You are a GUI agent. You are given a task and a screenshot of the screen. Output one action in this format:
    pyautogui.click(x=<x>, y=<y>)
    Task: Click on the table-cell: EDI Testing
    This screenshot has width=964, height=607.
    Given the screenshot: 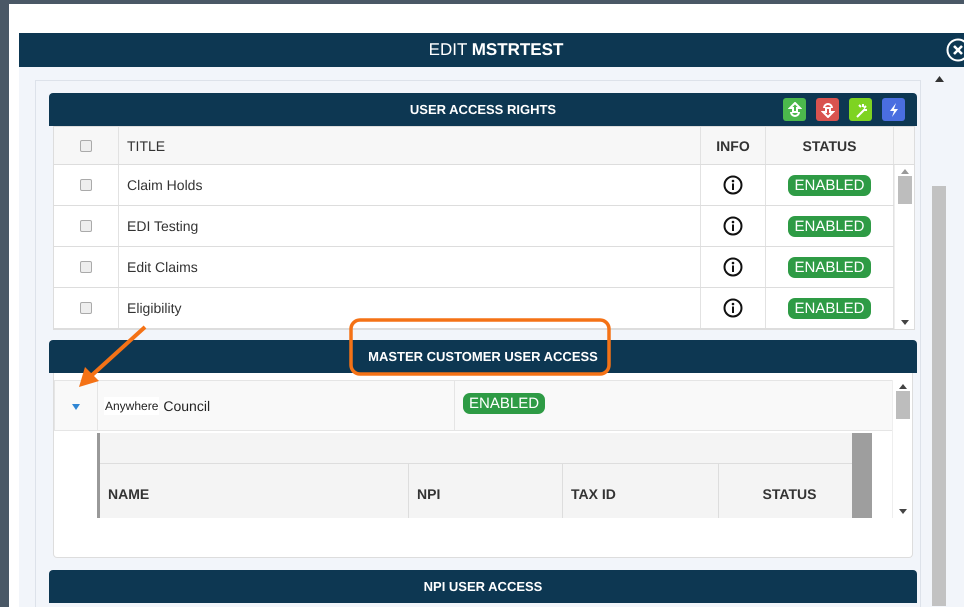 What is the action you would take?
    pyautogui.click(x=162, y=226)
    